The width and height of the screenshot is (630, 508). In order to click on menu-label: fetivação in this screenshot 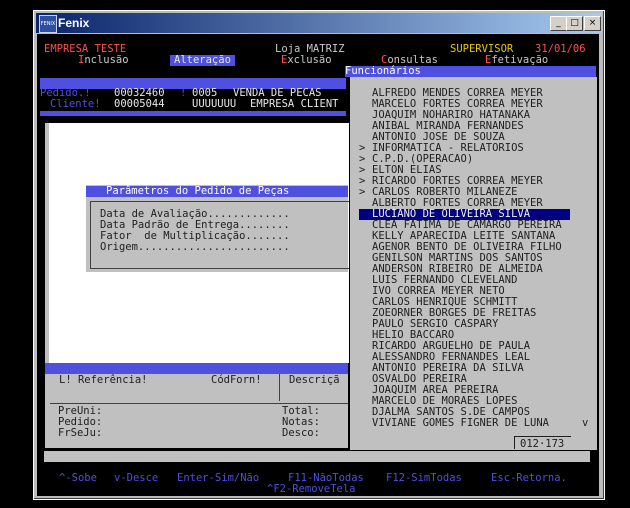, I will do `click(520, 60)`.